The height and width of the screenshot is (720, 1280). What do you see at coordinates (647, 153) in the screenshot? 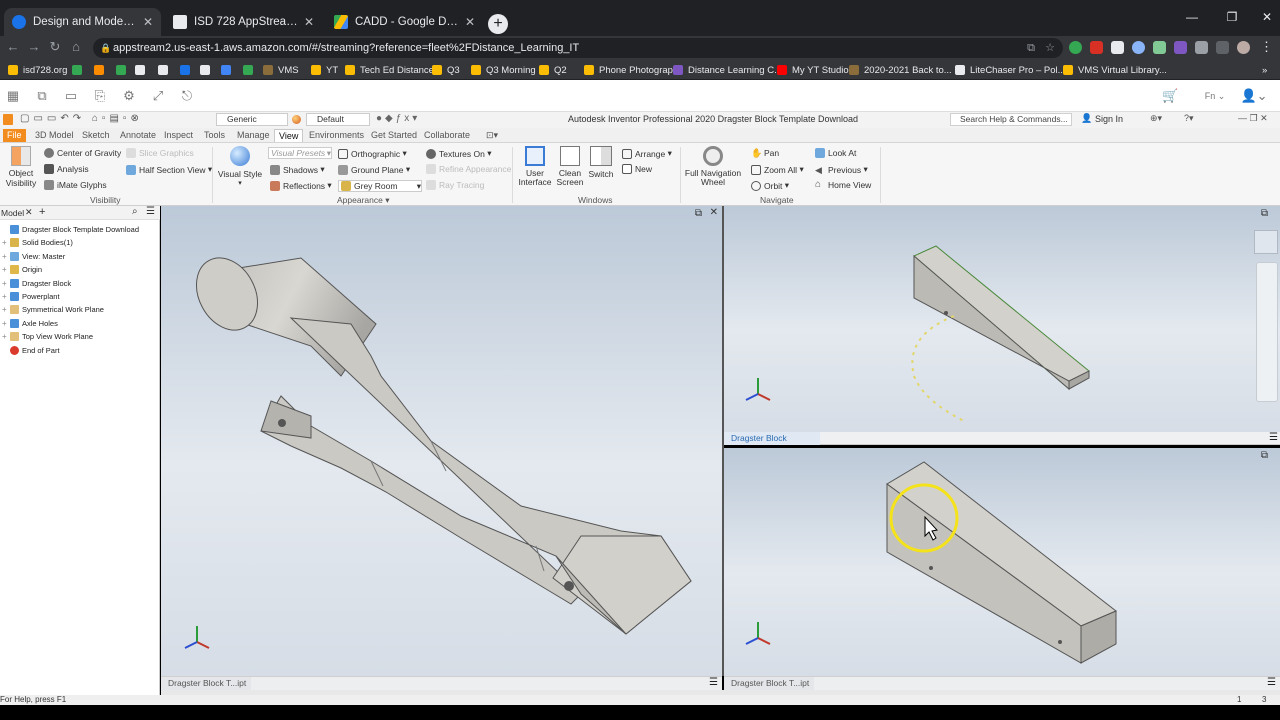
I see `arrange-button: Arrange ▾` at bounding box center [647, 153].